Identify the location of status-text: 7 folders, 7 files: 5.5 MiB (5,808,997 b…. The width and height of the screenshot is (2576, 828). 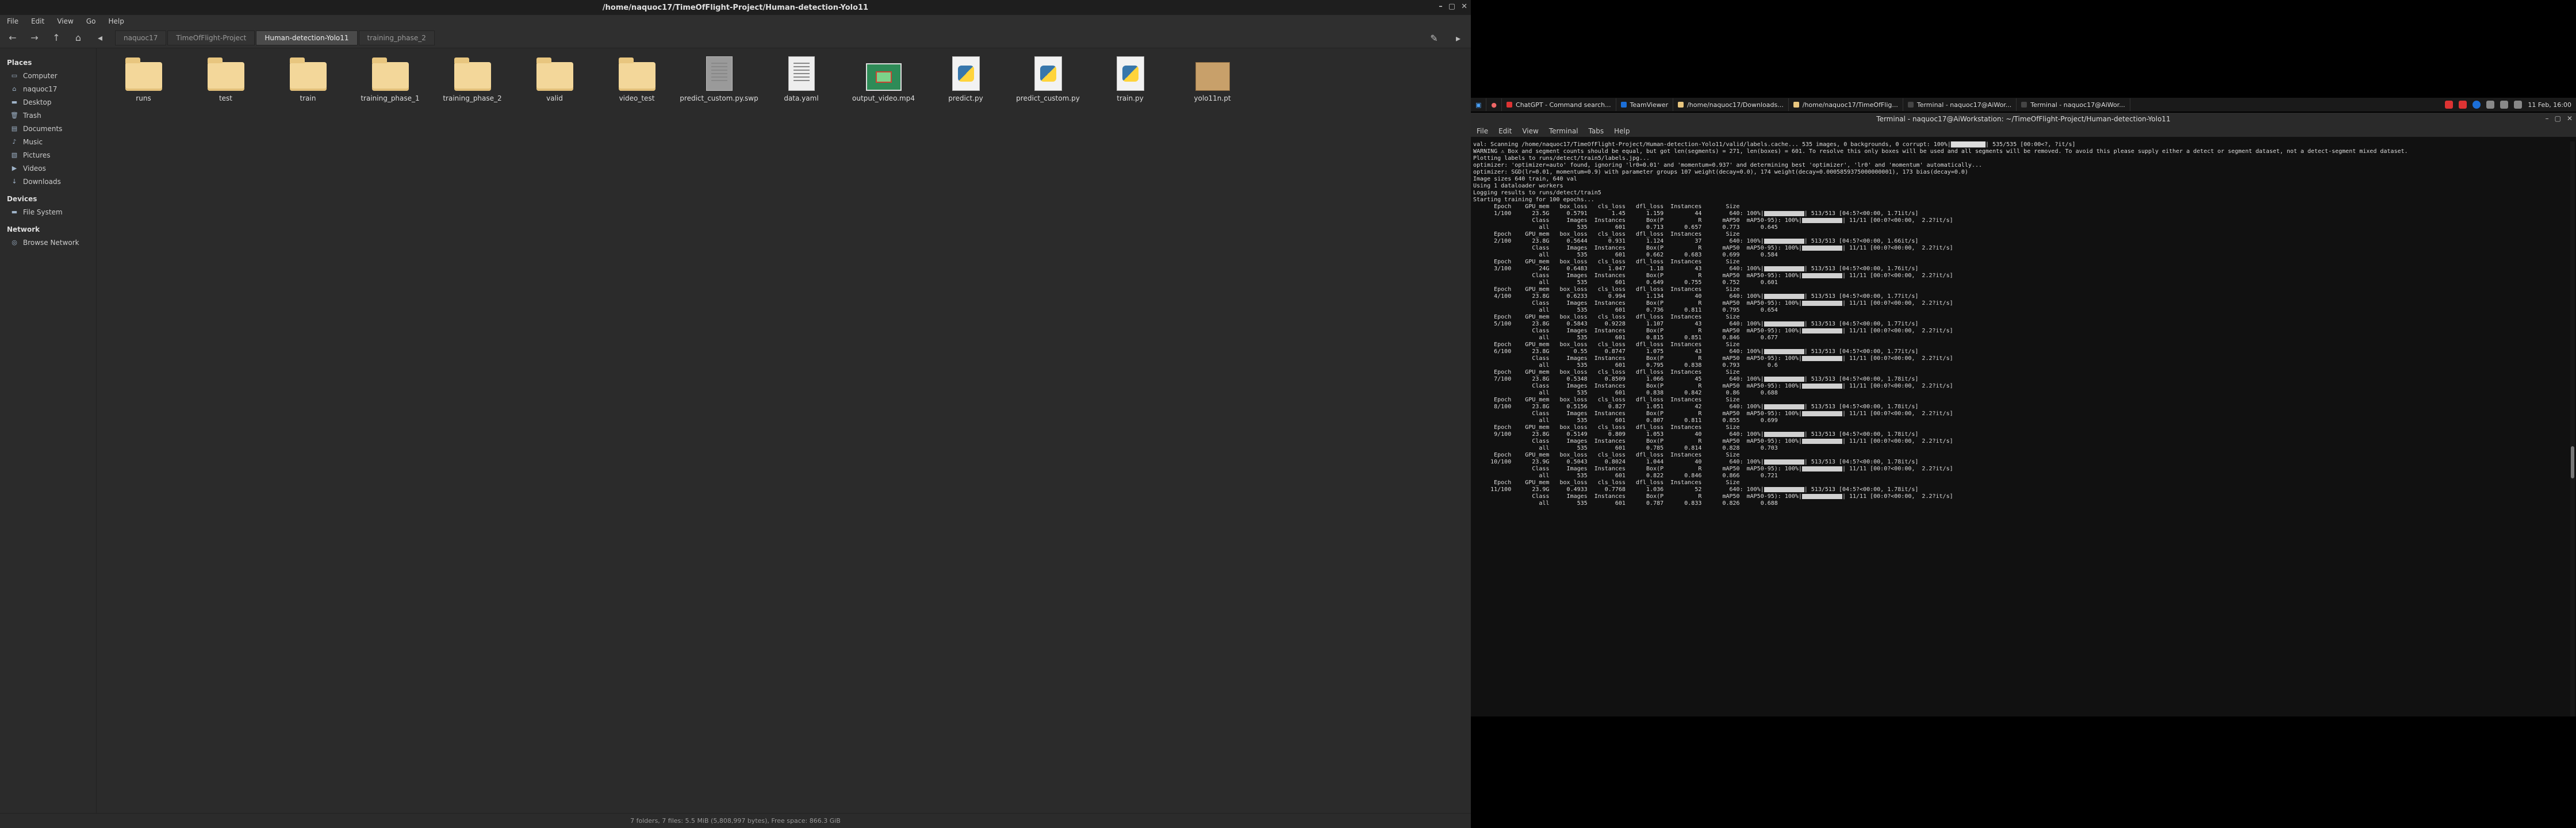
(735, 821).